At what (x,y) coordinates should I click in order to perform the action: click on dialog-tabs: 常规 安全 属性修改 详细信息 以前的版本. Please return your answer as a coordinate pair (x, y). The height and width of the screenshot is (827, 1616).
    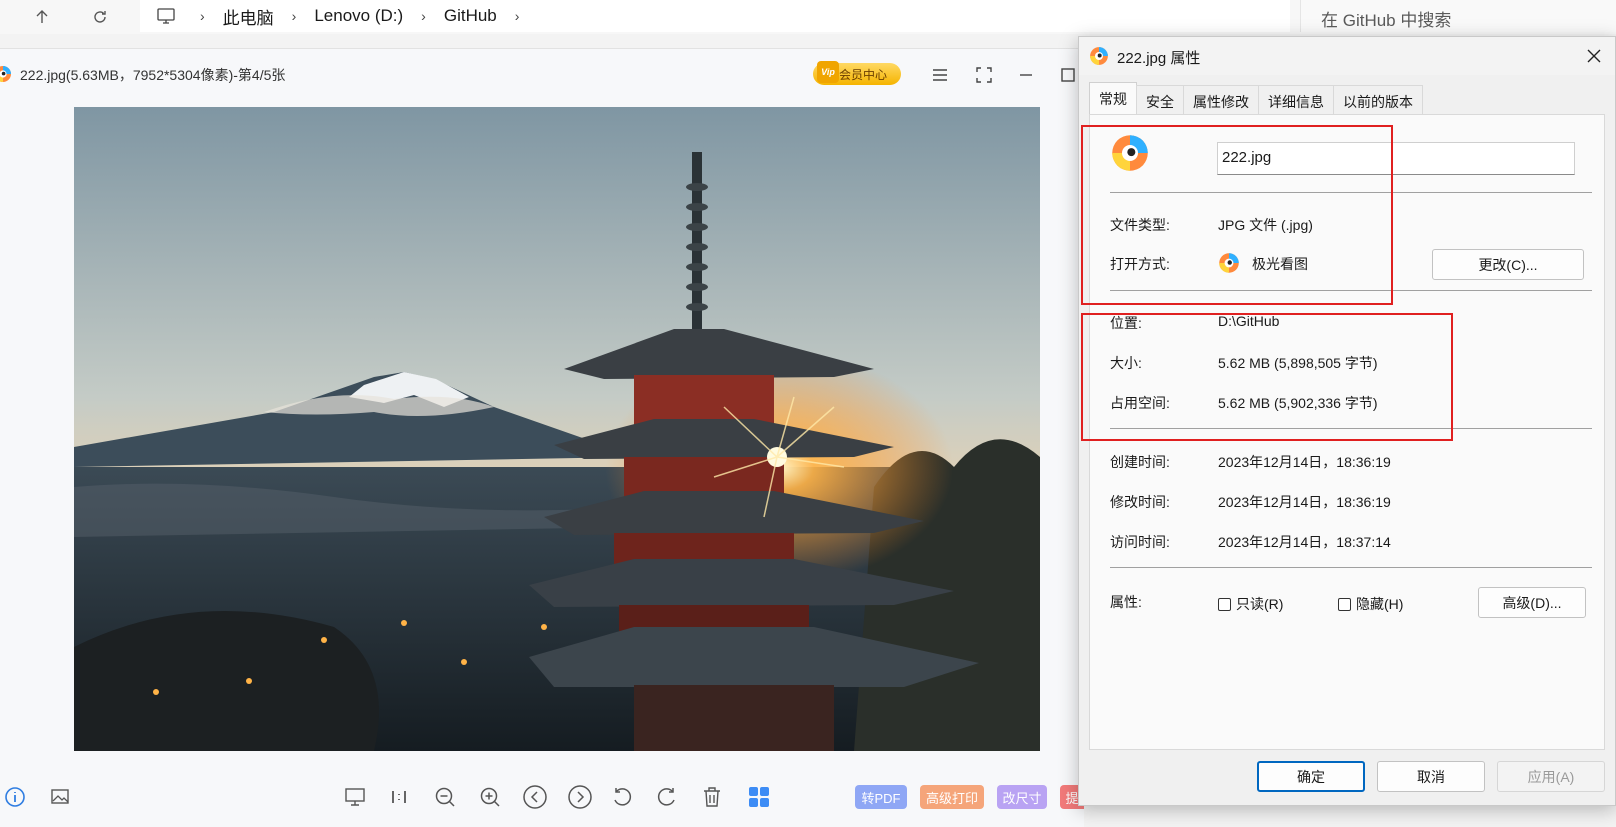
    Looking at the image, I should click on (1256, 98).